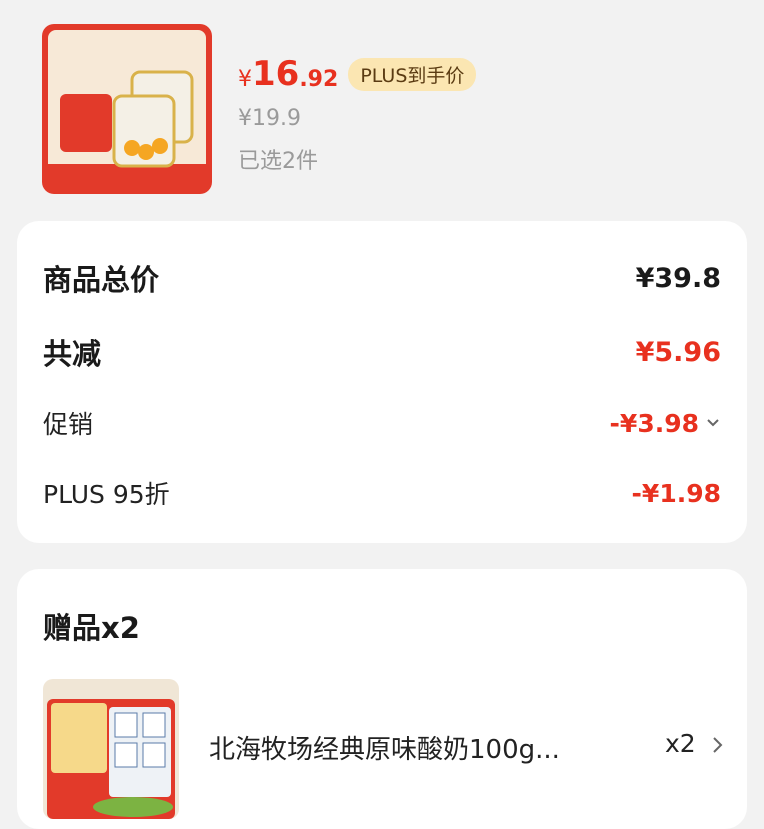  I want to click on price-row: ¥ 16 .92 PLUS到手价, so click(357, 74).